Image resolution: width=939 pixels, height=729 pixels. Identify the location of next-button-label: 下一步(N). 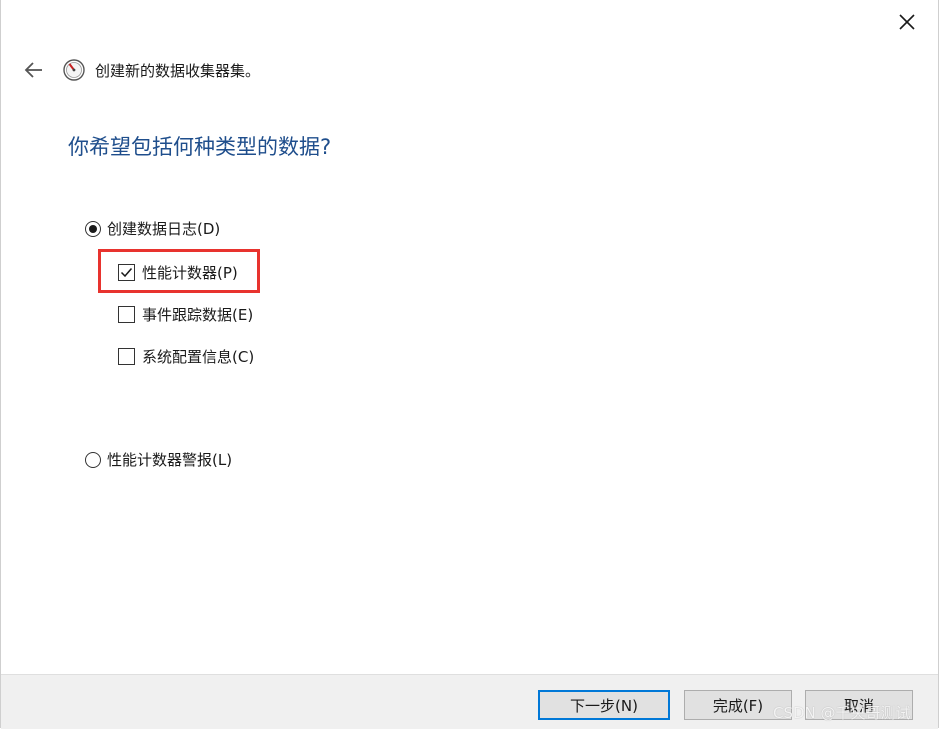
(604, 705).